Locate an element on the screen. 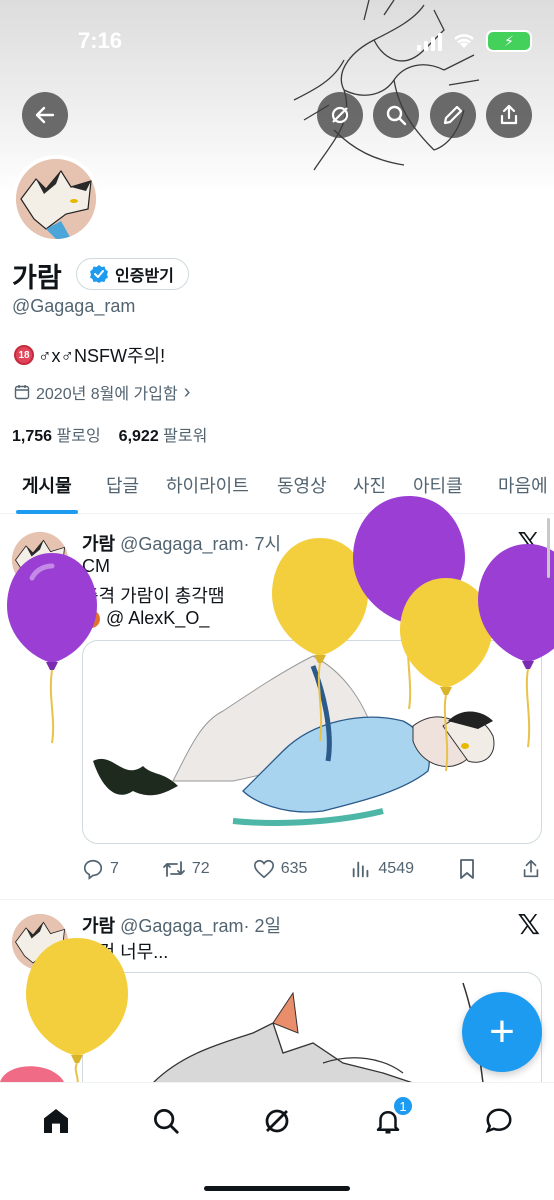 Image resolution: width=554 pixels, height=1200 pixels. nsfw-18-icon: 18 is located at coordinates (24, 355).